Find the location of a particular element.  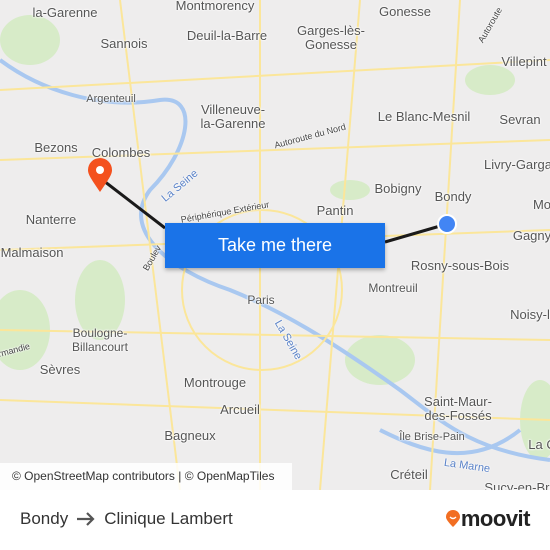

map-label: Arcueil is located at coordinates (240, 409).